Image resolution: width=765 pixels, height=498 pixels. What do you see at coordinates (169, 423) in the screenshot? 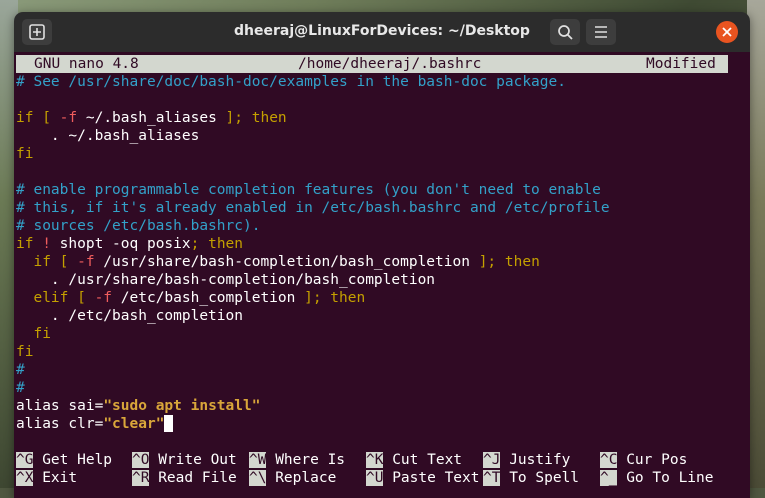
I see `text-cursor` at bounding box center [169, 423].